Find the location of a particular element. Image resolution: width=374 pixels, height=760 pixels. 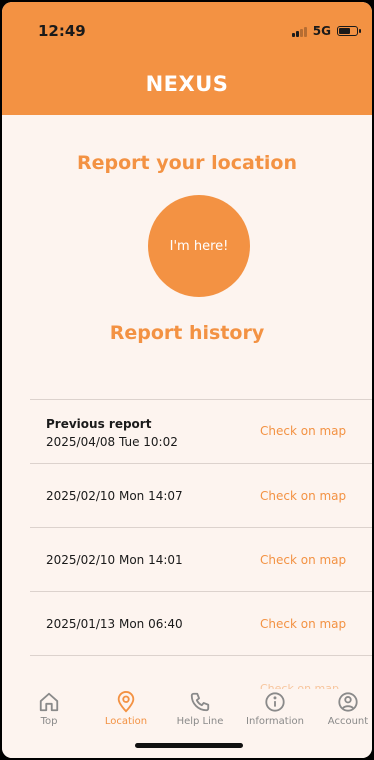

history-divider is located at coordinates (201, 655).